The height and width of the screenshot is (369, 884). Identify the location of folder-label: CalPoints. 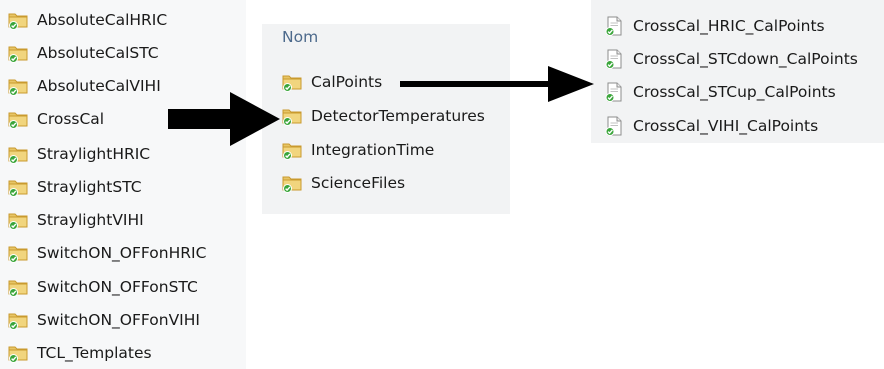
(347, 82).